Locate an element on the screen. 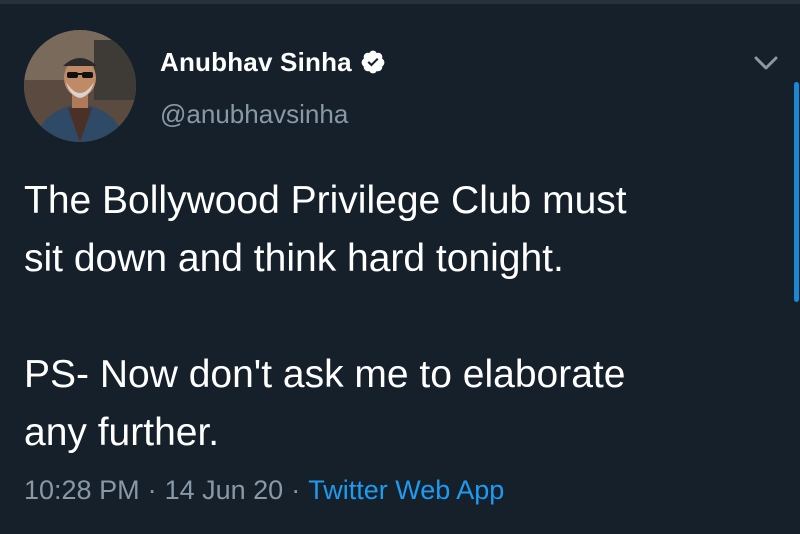 This screenshot has height=534, width=800. avatar-image is located at coordinates (80, 86).